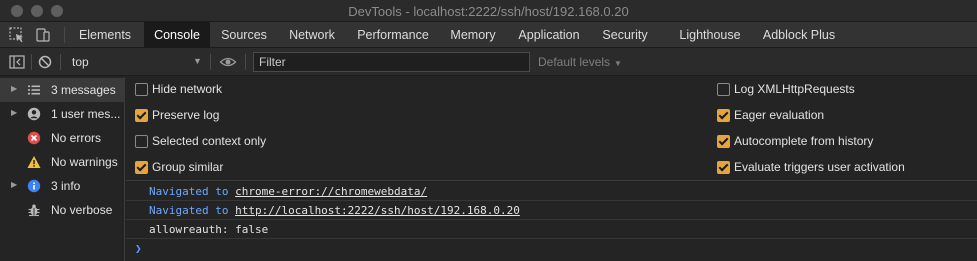  I want to click on sidebar-item-verbose: No verbose, so click(62, 210).